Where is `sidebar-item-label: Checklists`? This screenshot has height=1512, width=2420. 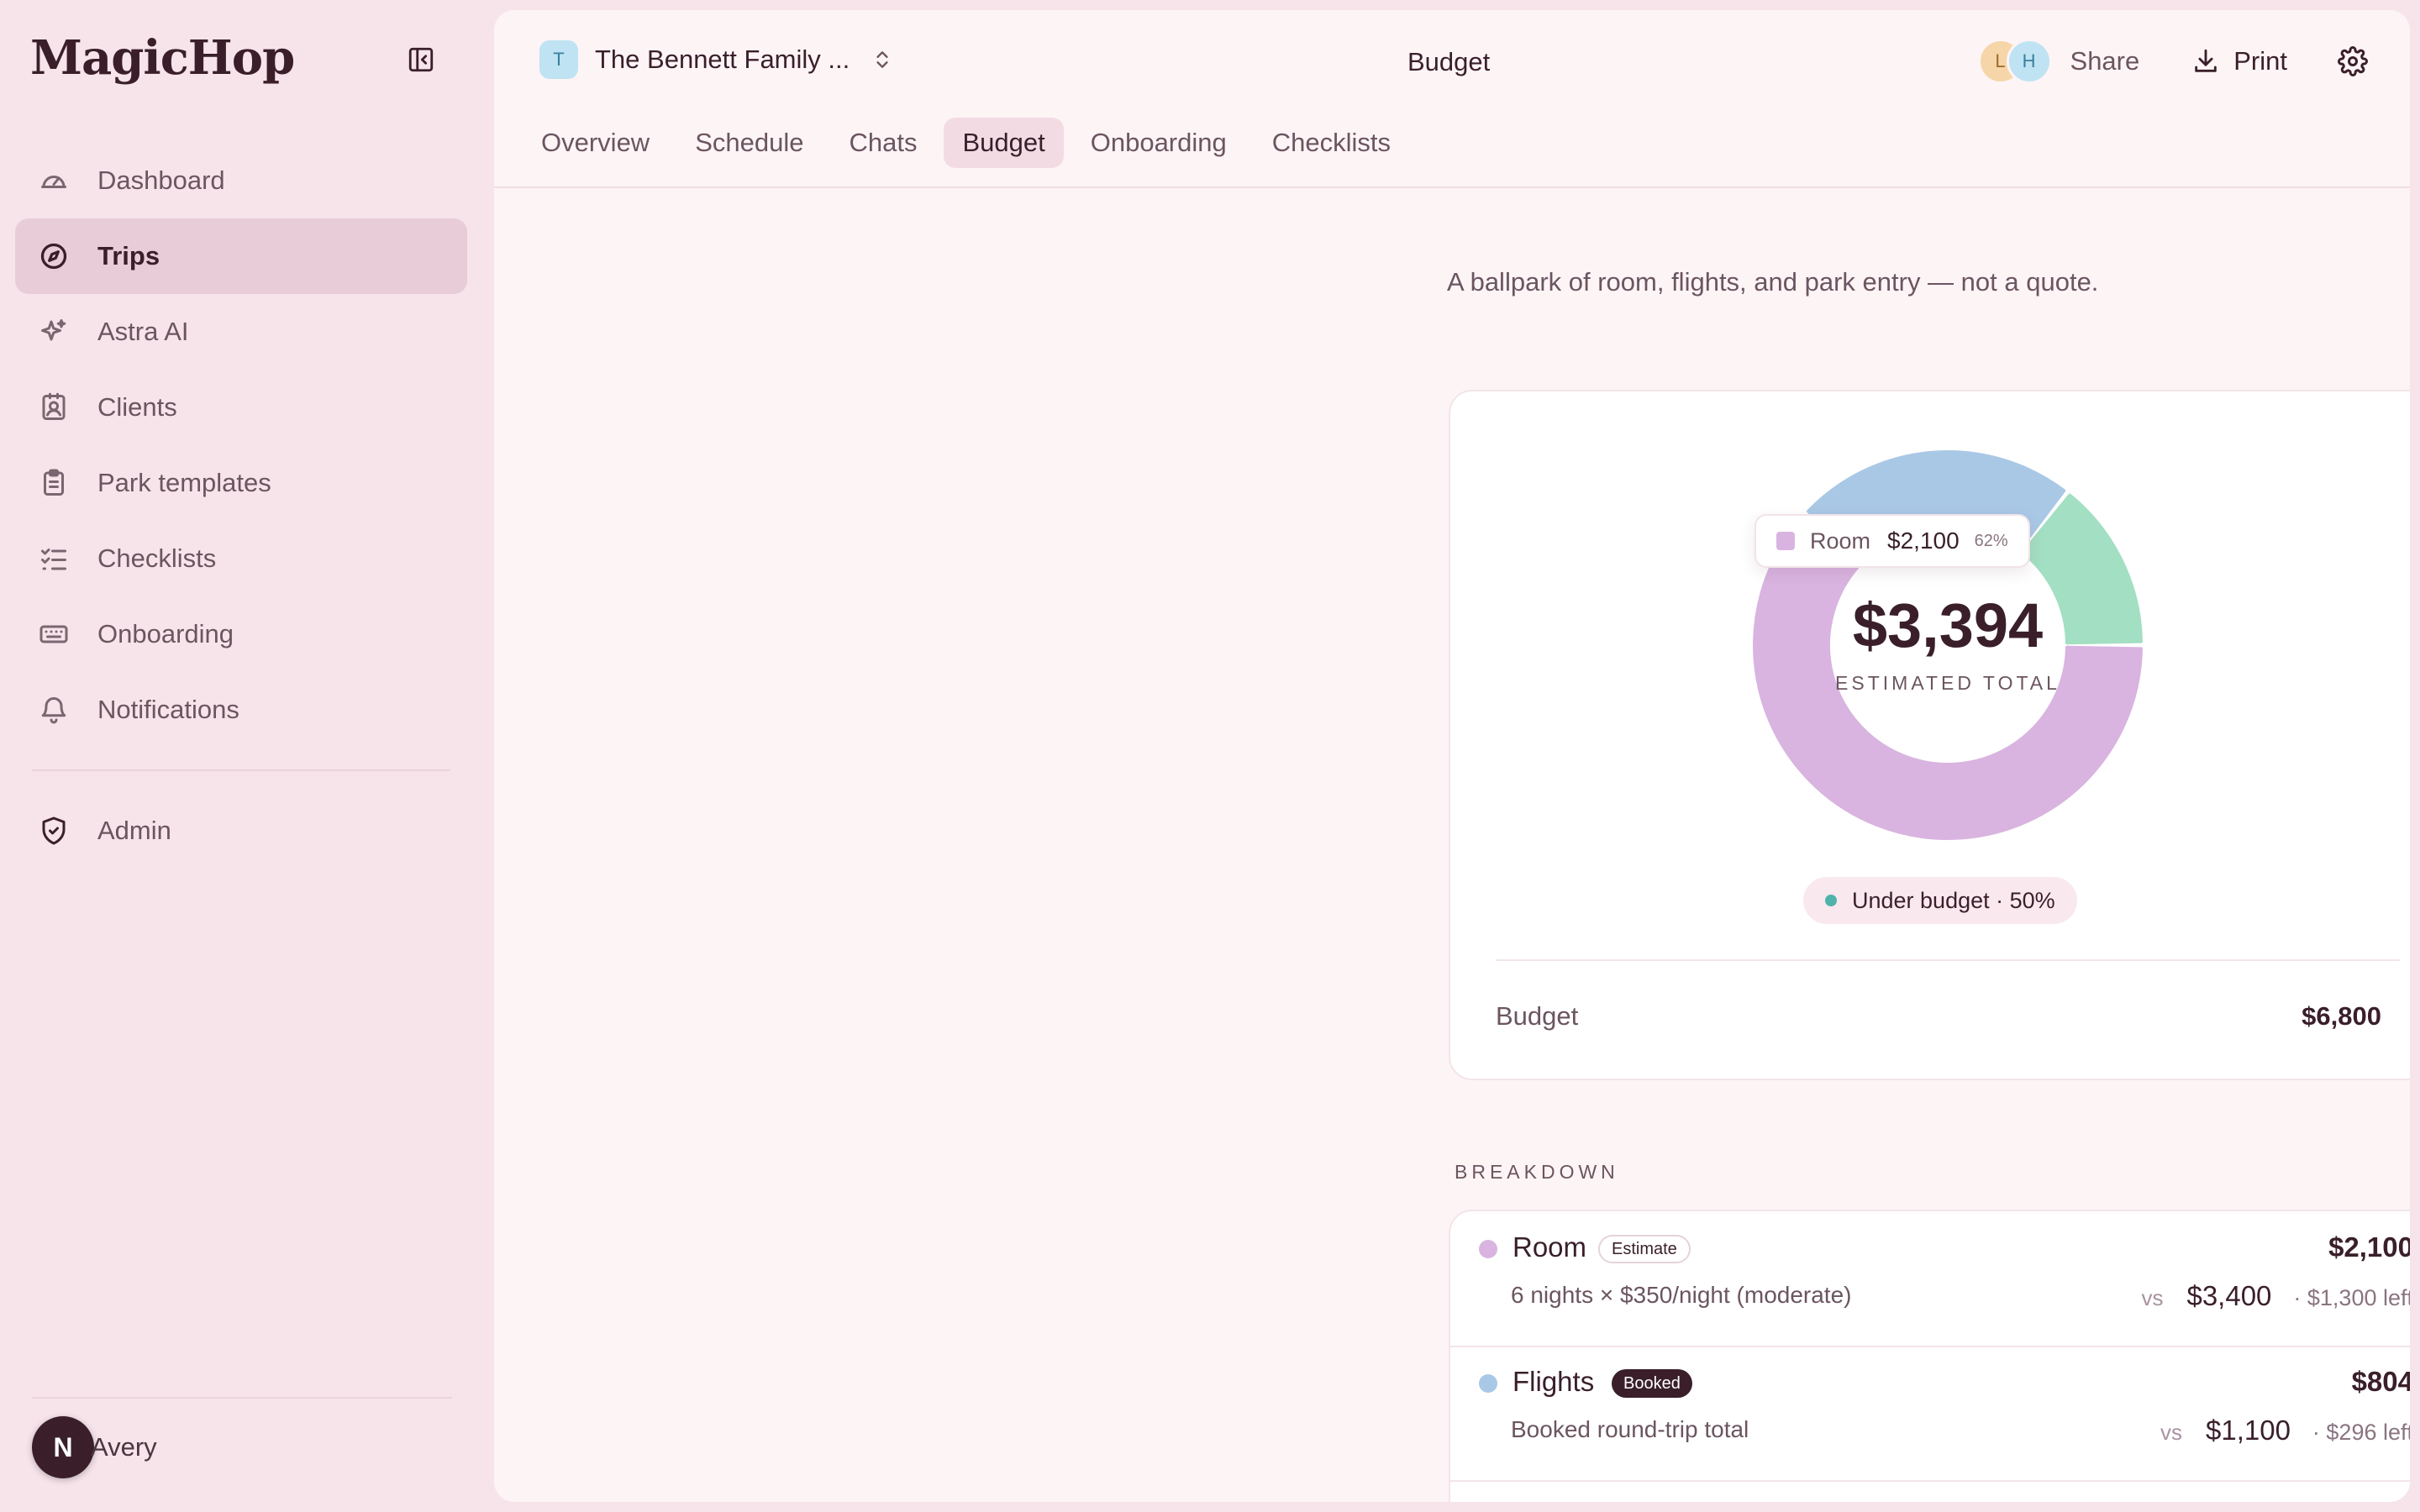 sidebar-item-label: Checklists is located at coordinates (157, 558).